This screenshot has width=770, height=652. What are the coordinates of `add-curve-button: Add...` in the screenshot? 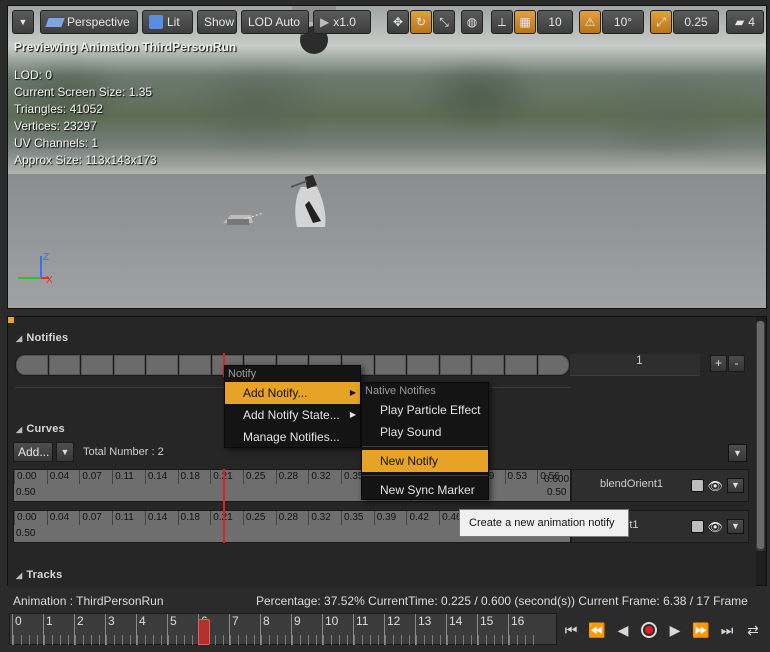 It's located at (33, 452).